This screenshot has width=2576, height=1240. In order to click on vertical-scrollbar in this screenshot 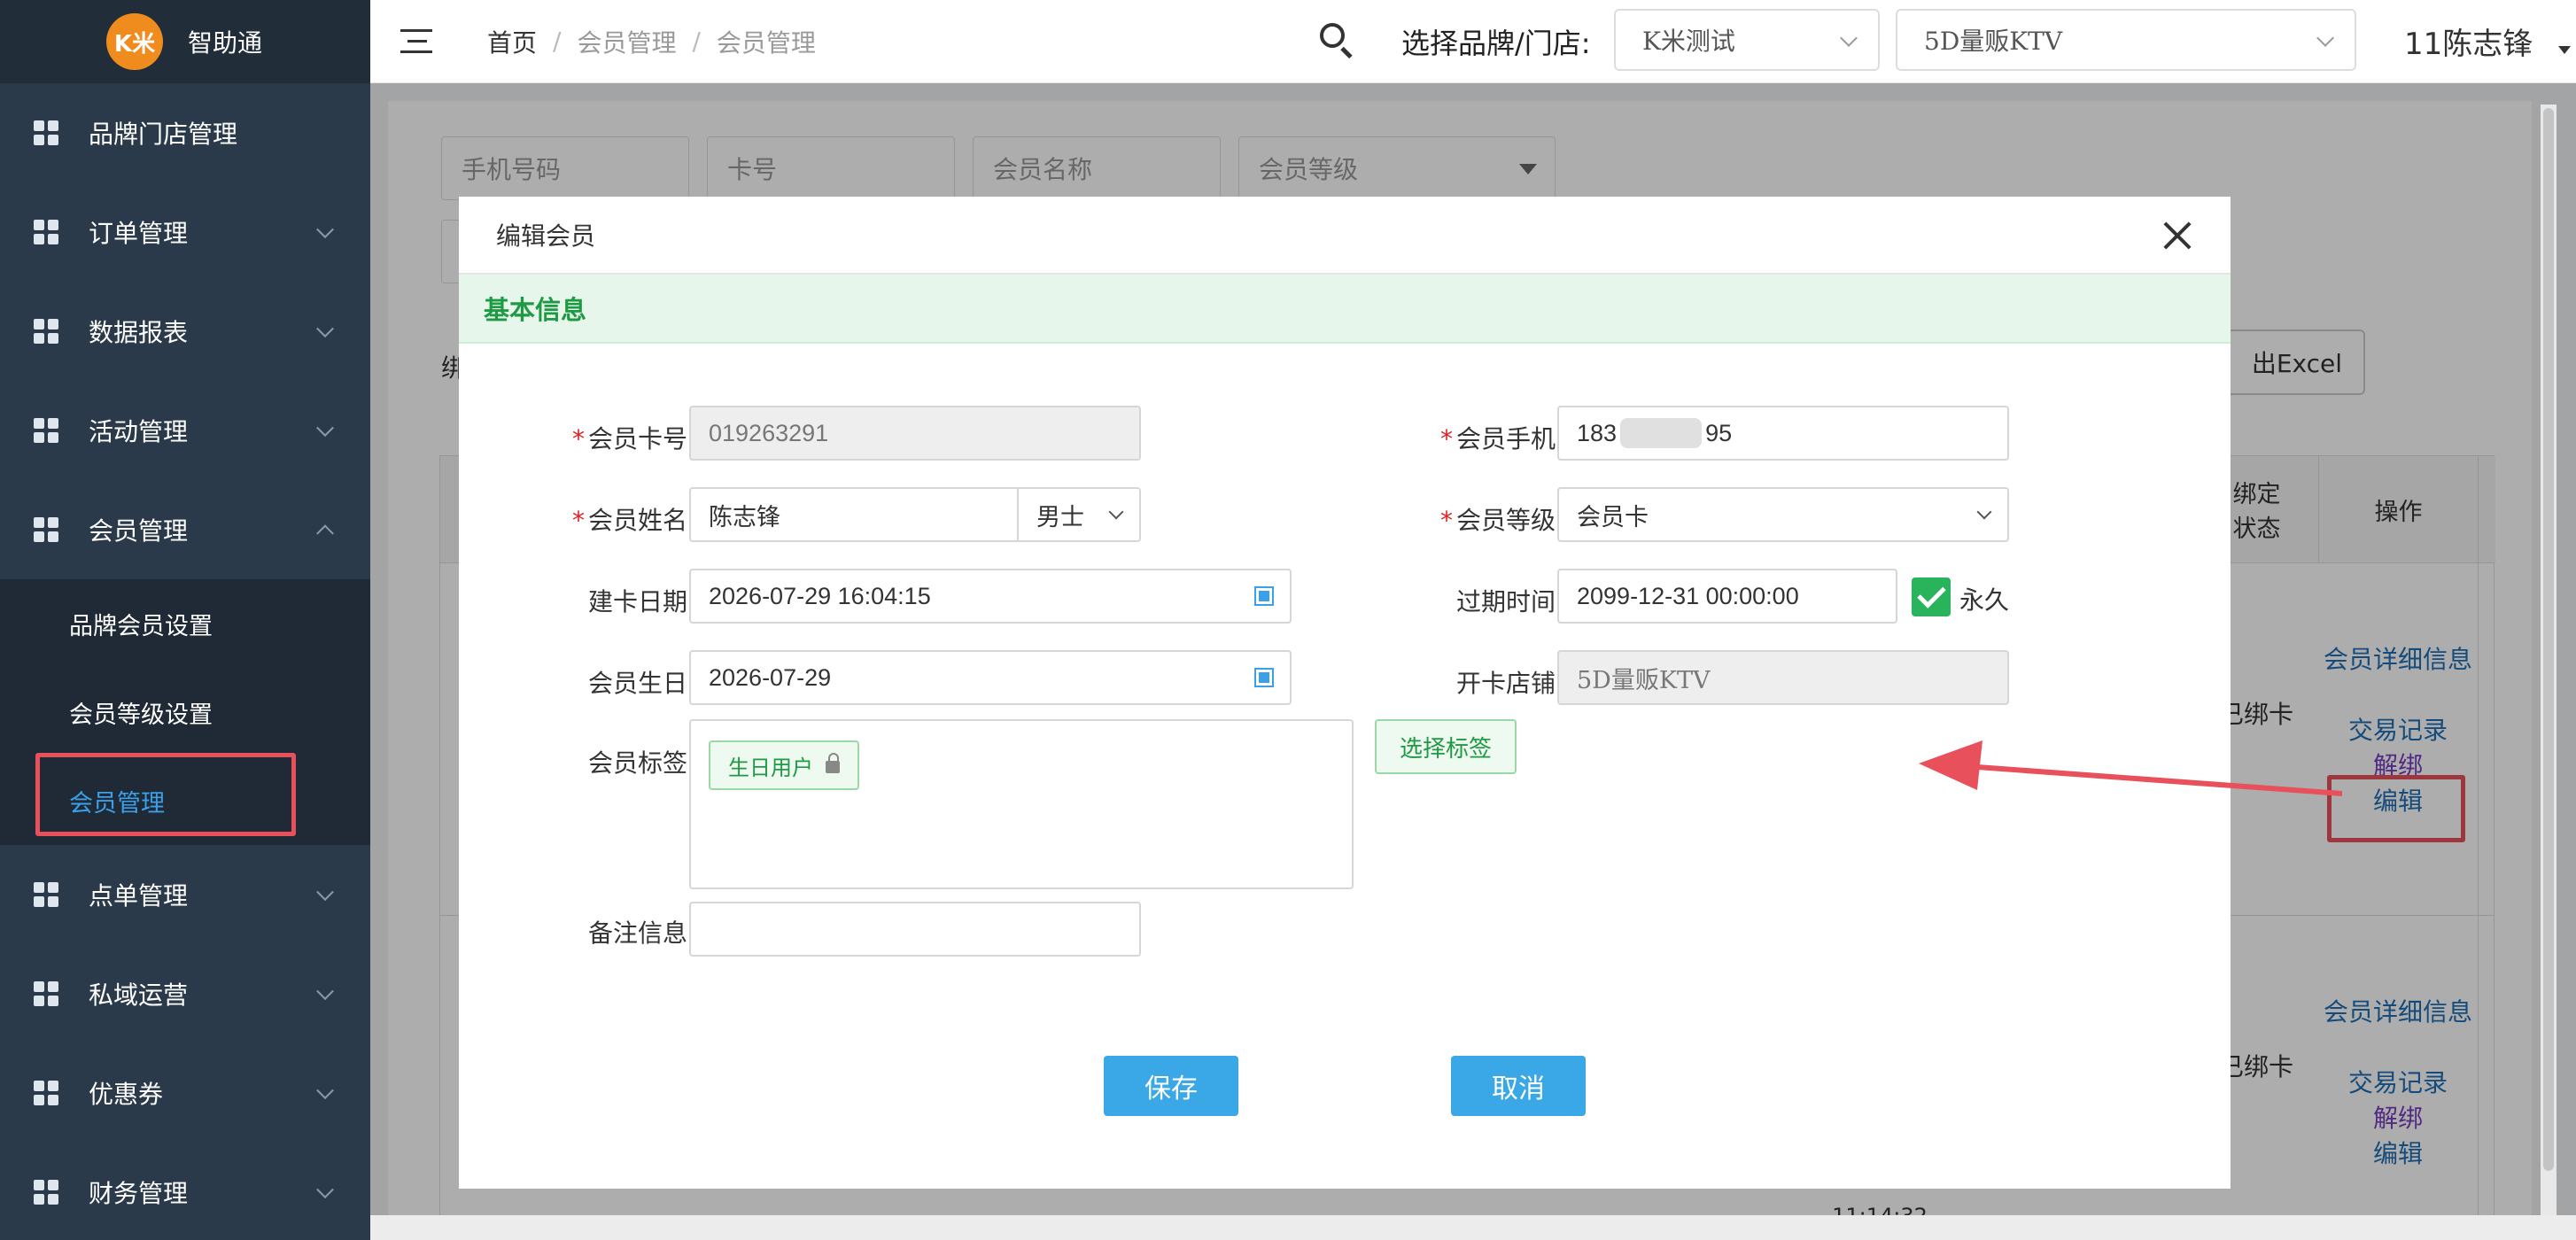, I will do `click(2549, 664)`.